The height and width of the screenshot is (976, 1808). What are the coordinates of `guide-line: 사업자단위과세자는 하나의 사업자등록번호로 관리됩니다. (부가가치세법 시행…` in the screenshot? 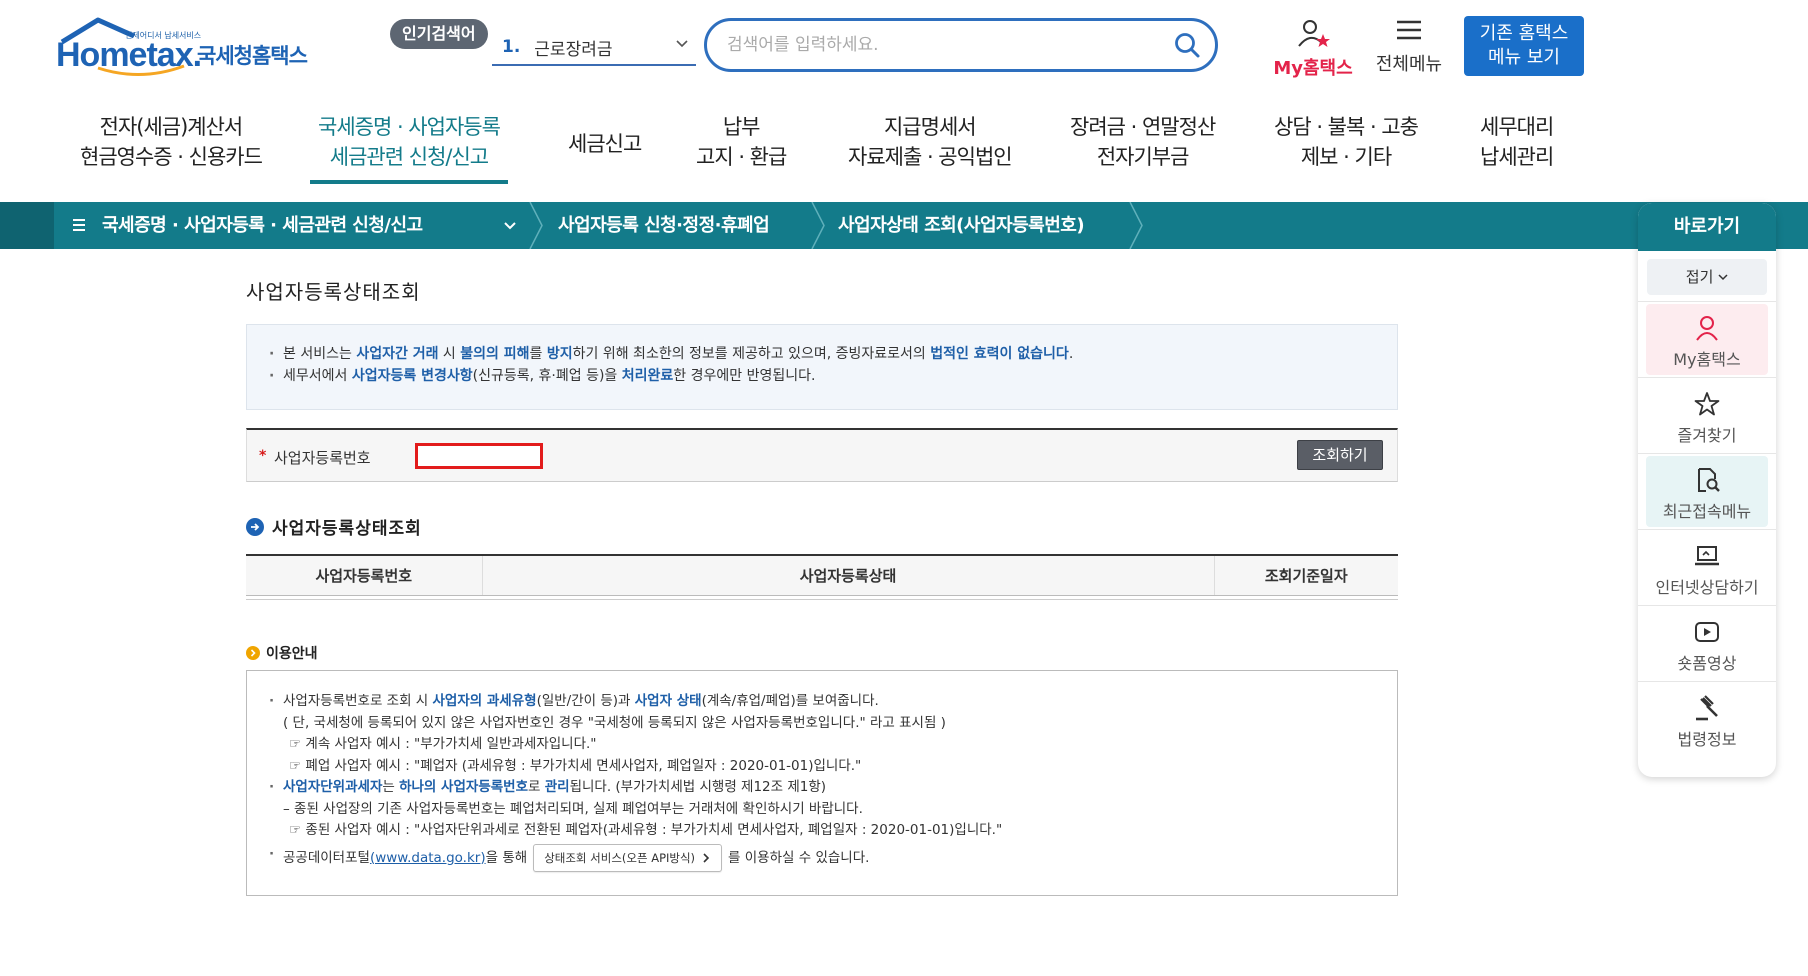 It's located at (822, 788).